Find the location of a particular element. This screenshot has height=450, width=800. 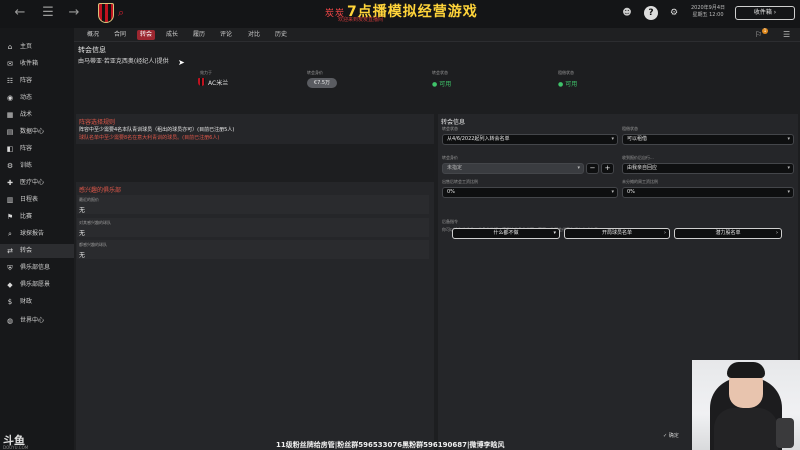

potential-list-button: 潜力股名单 › is located at coordinates (728, 233).